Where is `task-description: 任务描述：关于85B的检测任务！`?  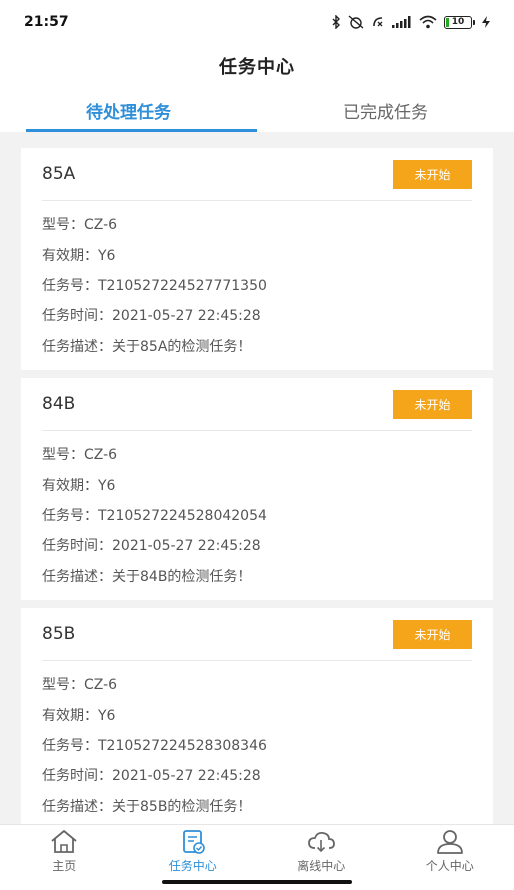
task-description: 任务描述：关于85B的检测任务！ is located at coordinates (147, 806).